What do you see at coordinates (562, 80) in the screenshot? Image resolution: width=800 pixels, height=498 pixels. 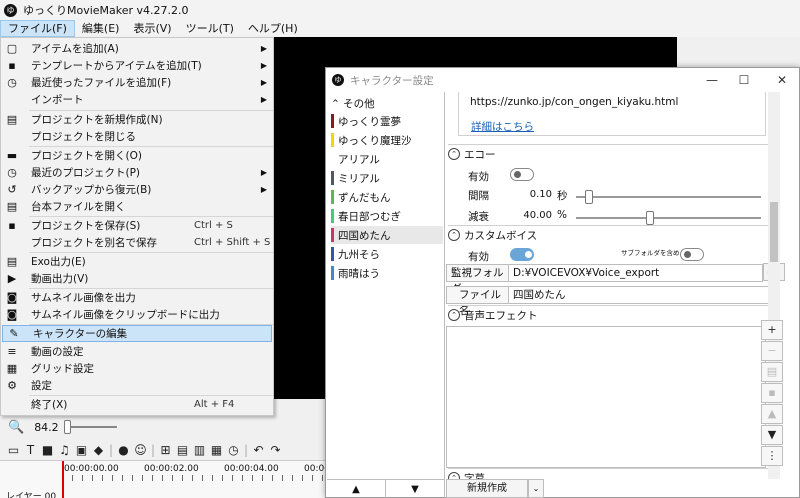 I see `dialog-titlebar: ゆ キャラクター設定 — ☐ ✕` at bounding box center [562, 80].